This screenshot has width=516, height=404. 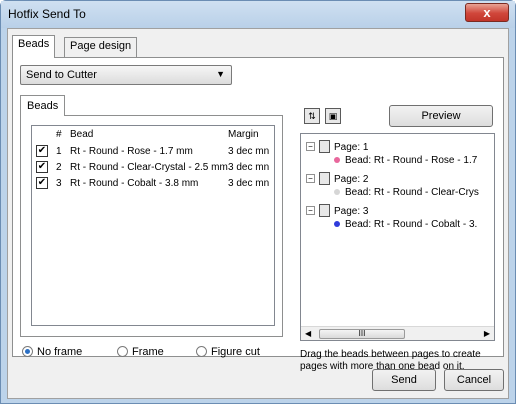 What do you see at coordinates (47, 14) in the screenshot?
I see `window-title: Hotfix Send To` at bounding box center [47, 14].